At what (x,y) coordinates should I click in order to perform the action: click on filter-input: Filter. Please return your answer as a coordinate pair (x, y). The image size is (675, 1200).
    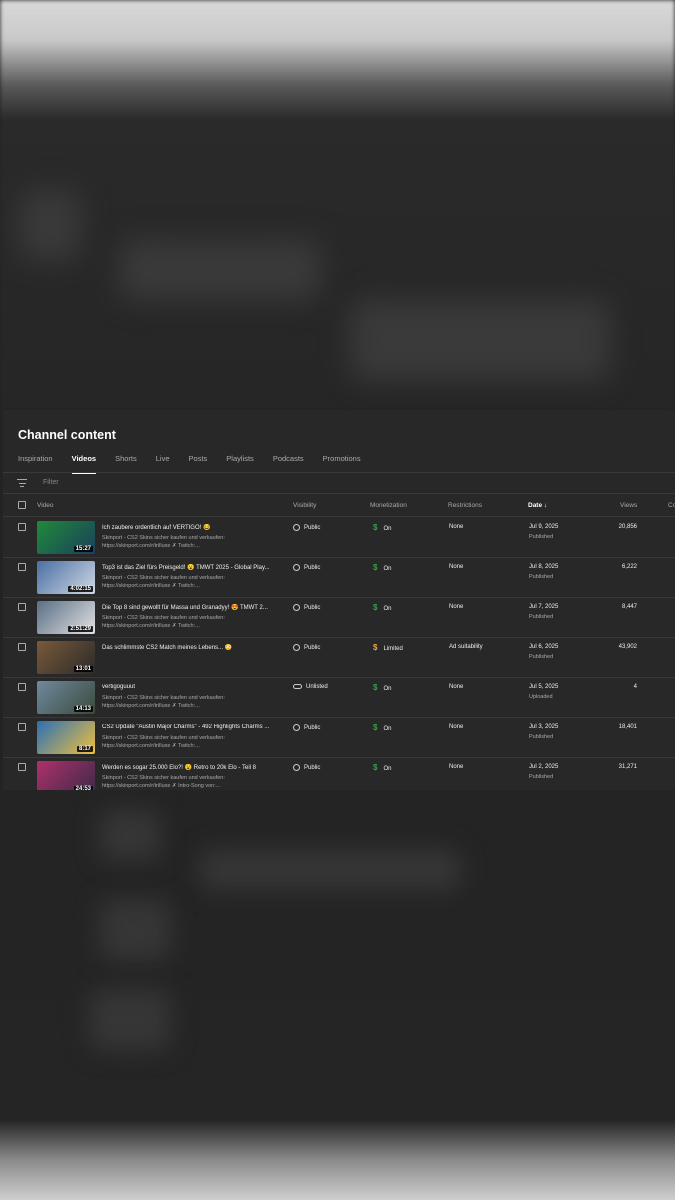
    Looking at the image, I should click on (51, 482).